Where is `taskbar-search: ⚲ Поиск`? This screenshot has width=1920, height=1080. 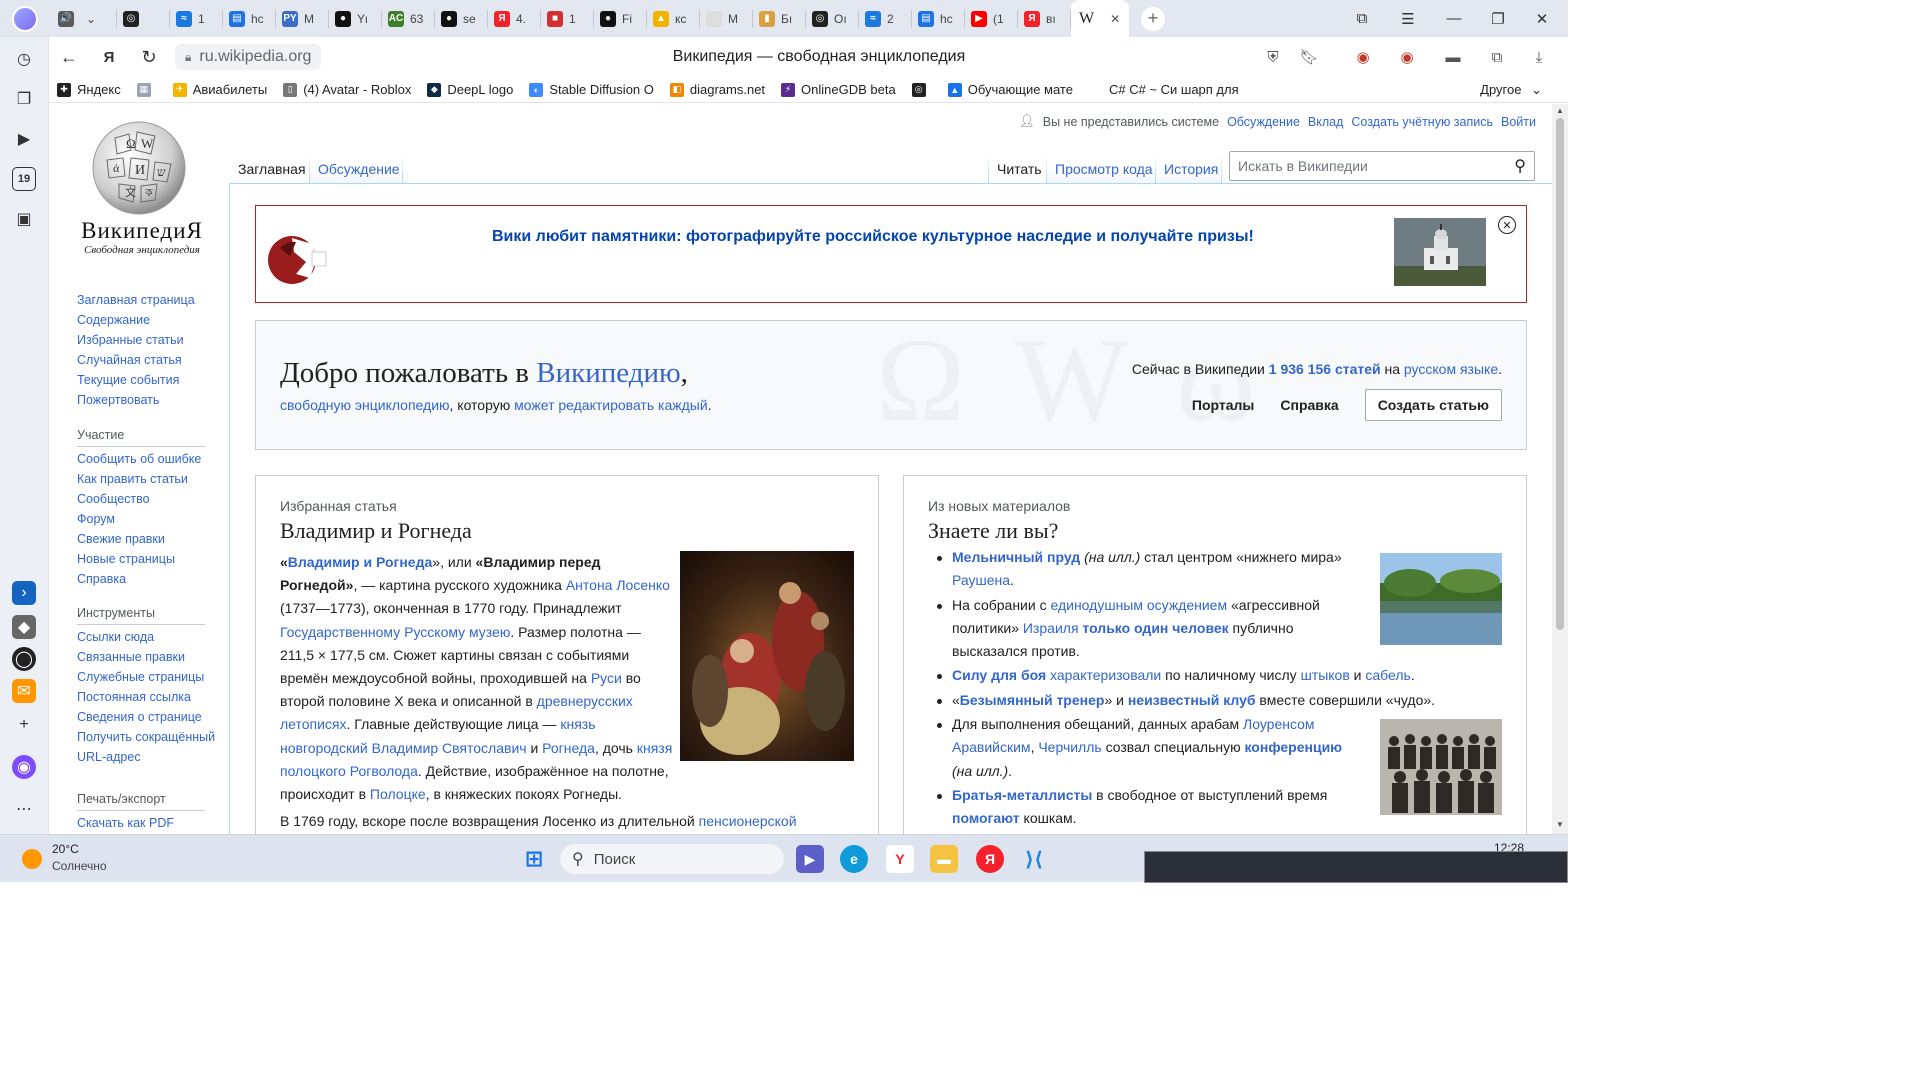
taskbar-search: ⚲ Поиск is located at coordinates (672, 859).